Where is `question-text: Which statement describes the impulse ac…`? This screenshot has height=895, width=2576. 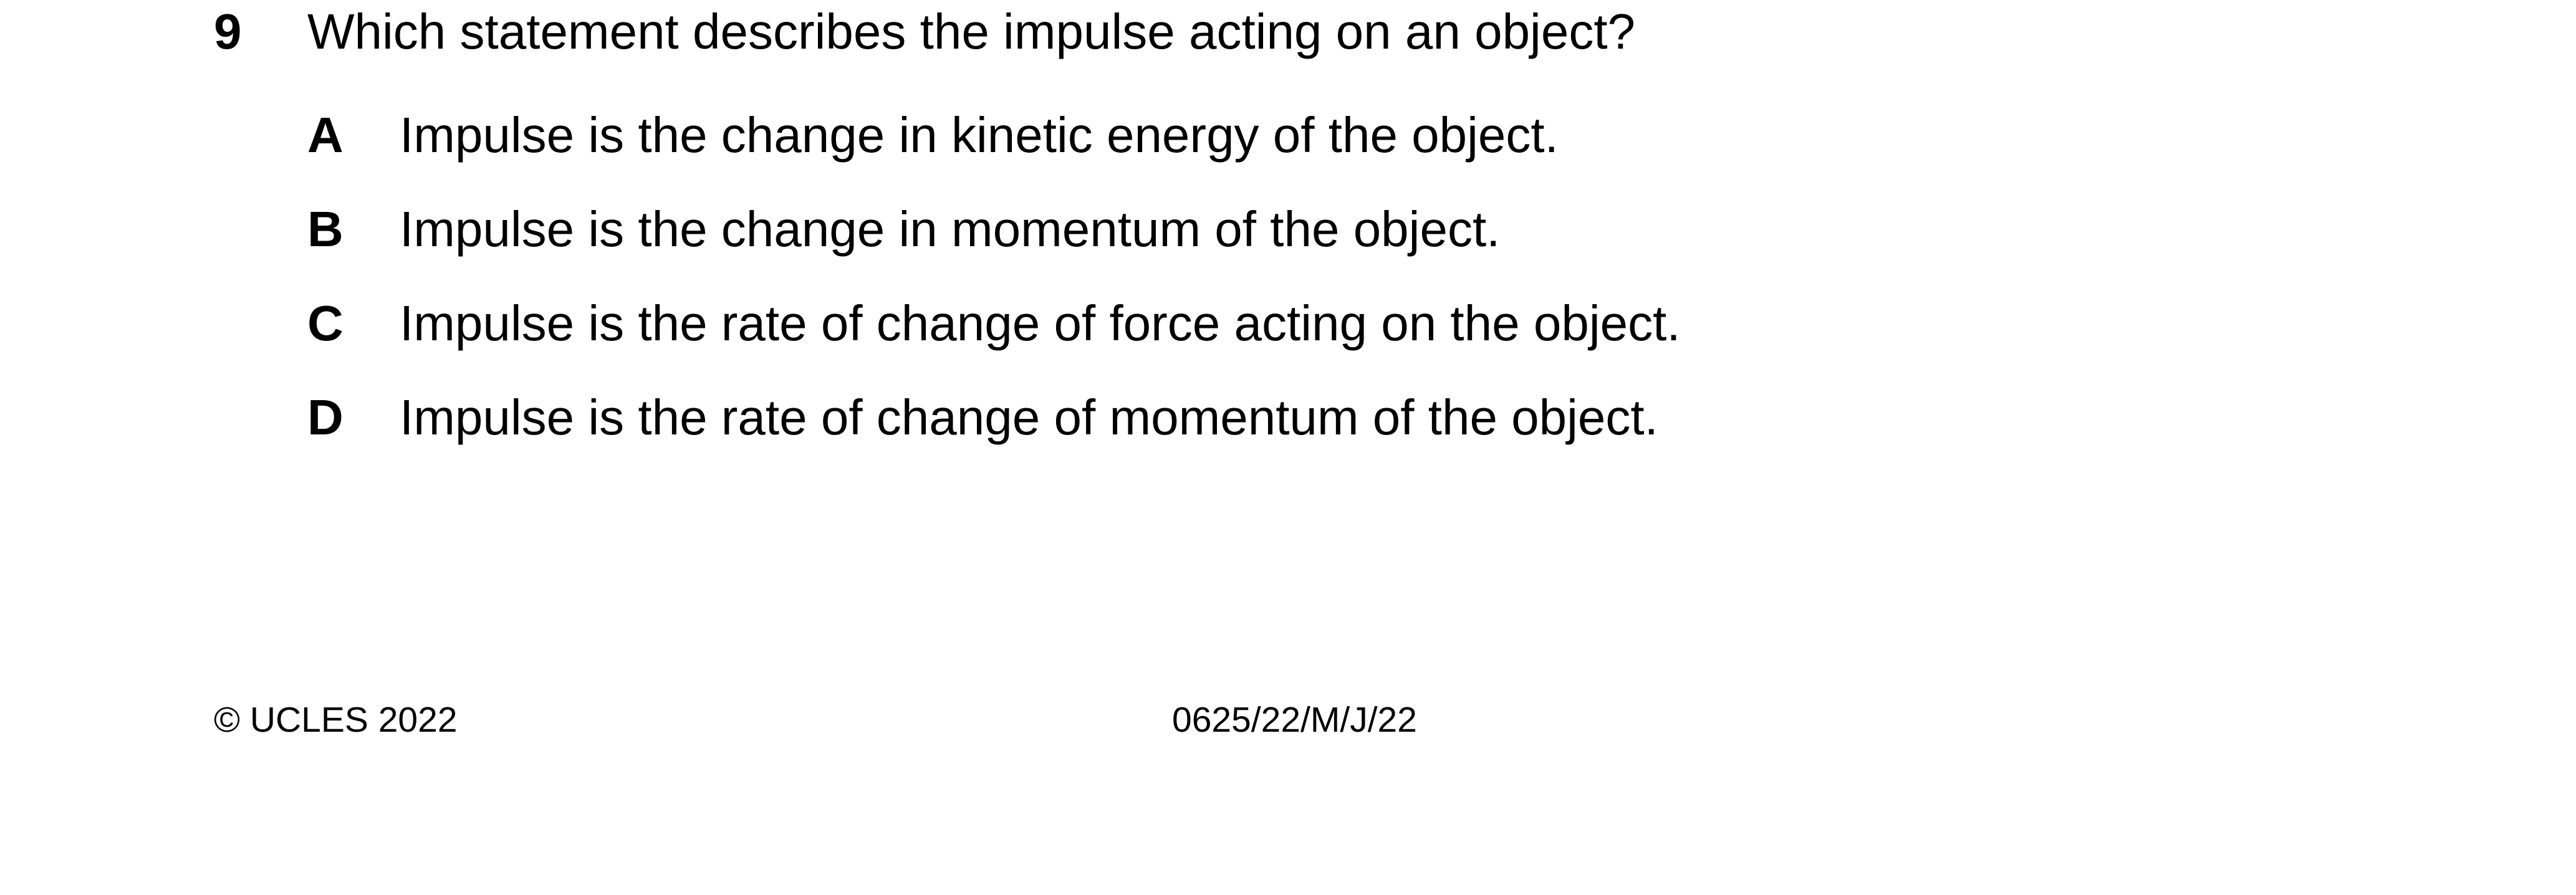
question-text: Which statement describes the impulse ac… is located at coordinates (971, 31).